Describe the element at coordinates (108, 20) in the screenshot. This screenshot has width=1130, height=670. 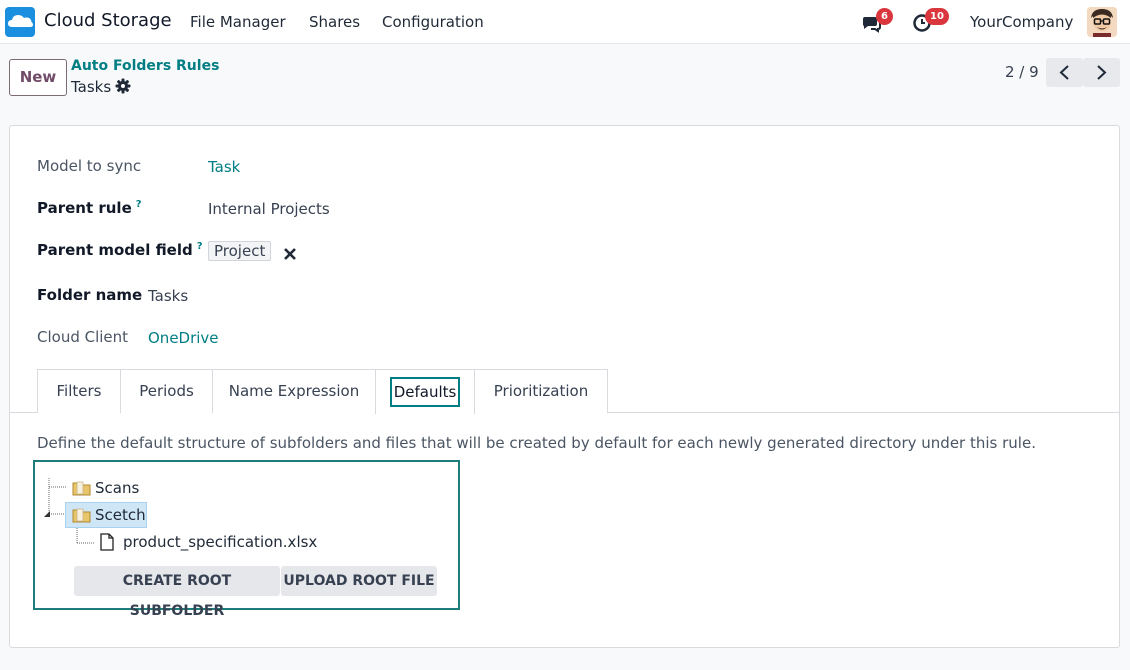
I see `app-name: Cloud Storage` at that location.